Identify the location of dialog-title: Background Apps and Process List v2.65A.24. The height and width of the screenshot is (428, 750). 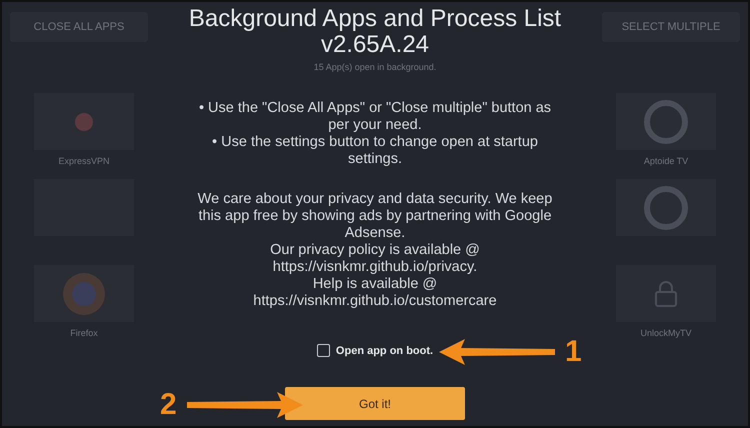
(375, 32).